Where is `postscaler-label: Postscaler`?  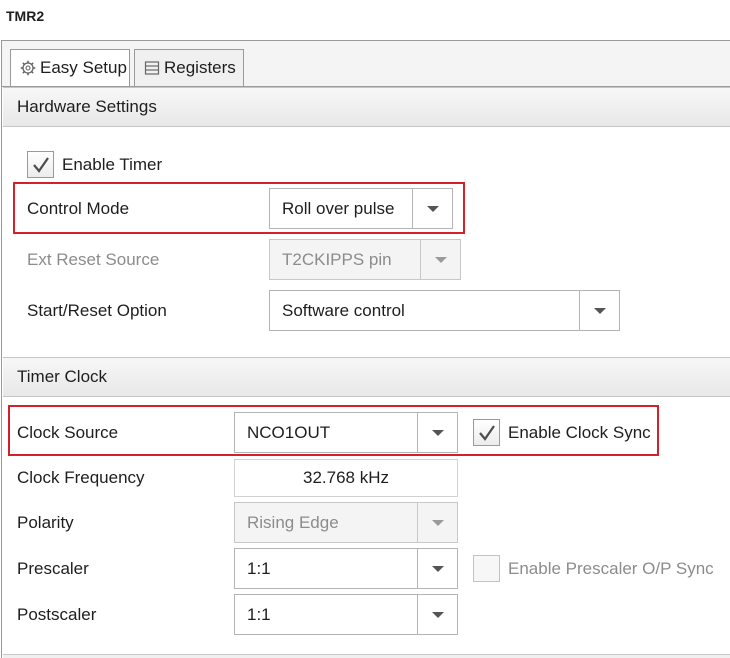 postscaler-label: Postscaler is located at coordinates (57, 614).